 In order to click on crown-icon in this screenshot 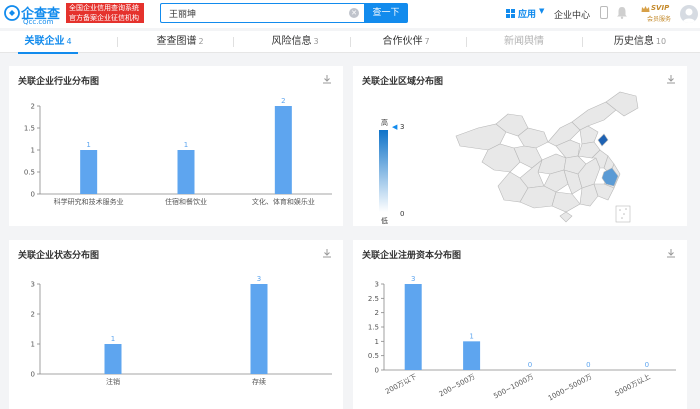, I will do `click(645, 9)`.